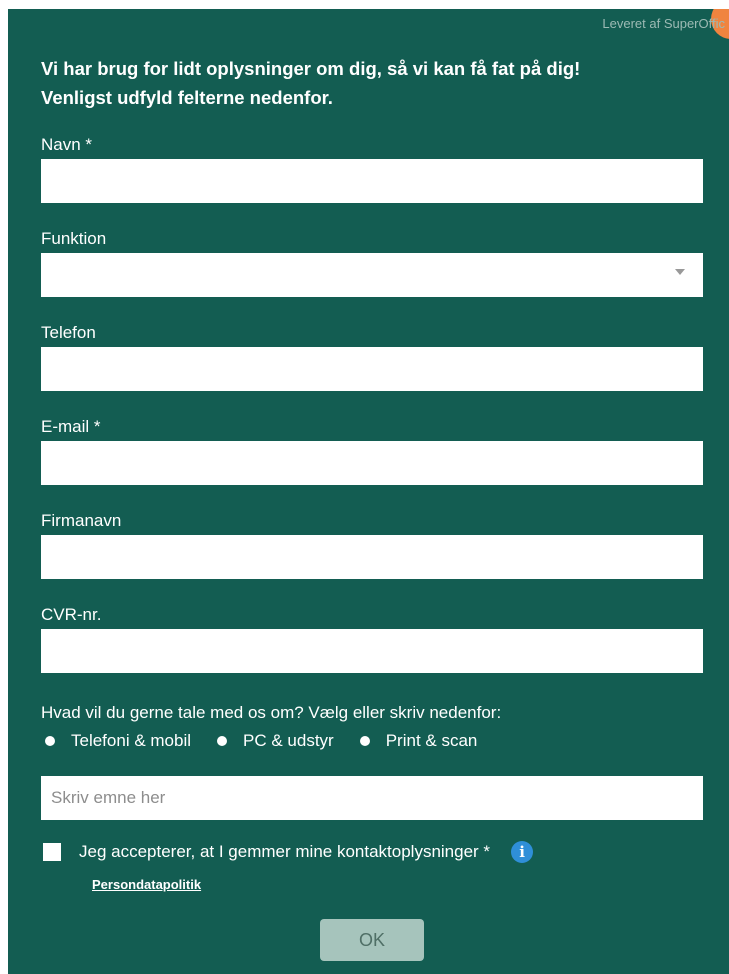 Image resolution: width=729 pixels, height=974 pixels. I want to click on radio-telefoni-mobil: Telefoni & mobil, so click(116, 741).